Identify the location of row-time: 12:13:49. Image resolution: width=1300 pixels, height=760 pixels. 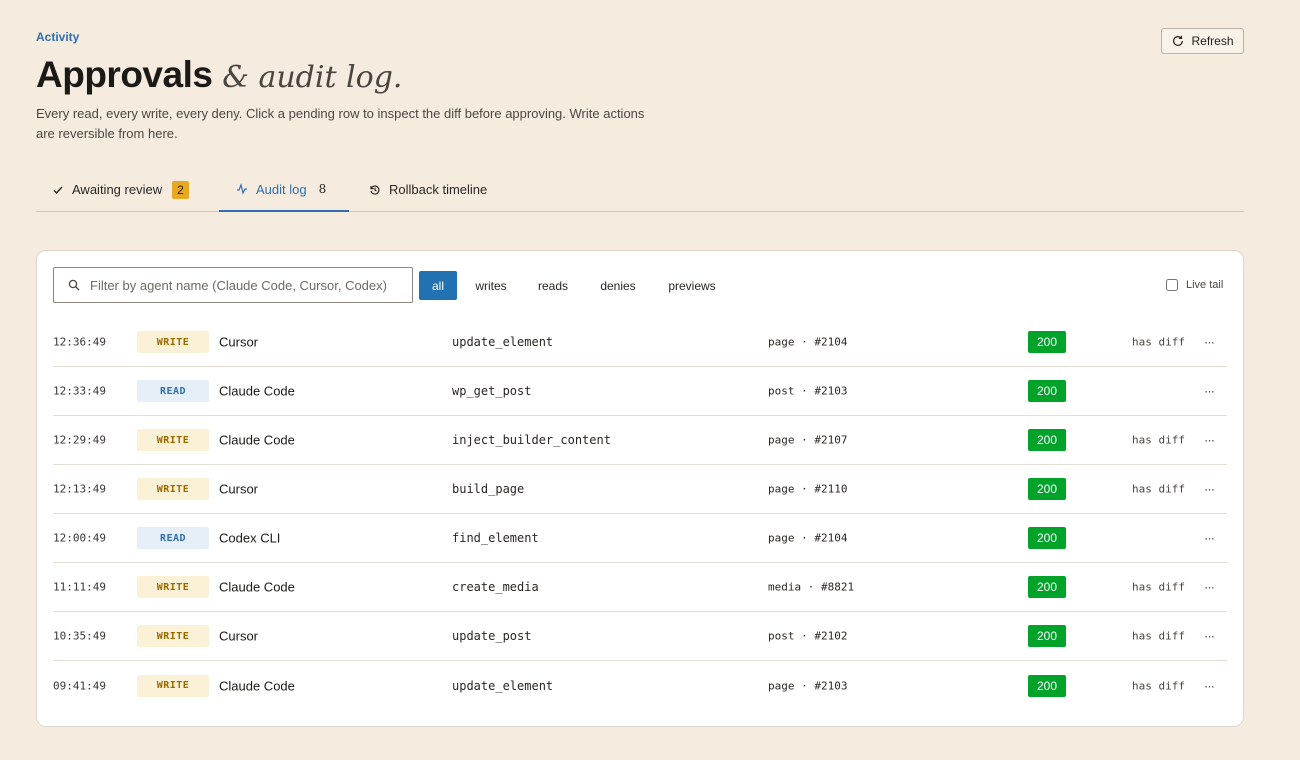
(79, 489).